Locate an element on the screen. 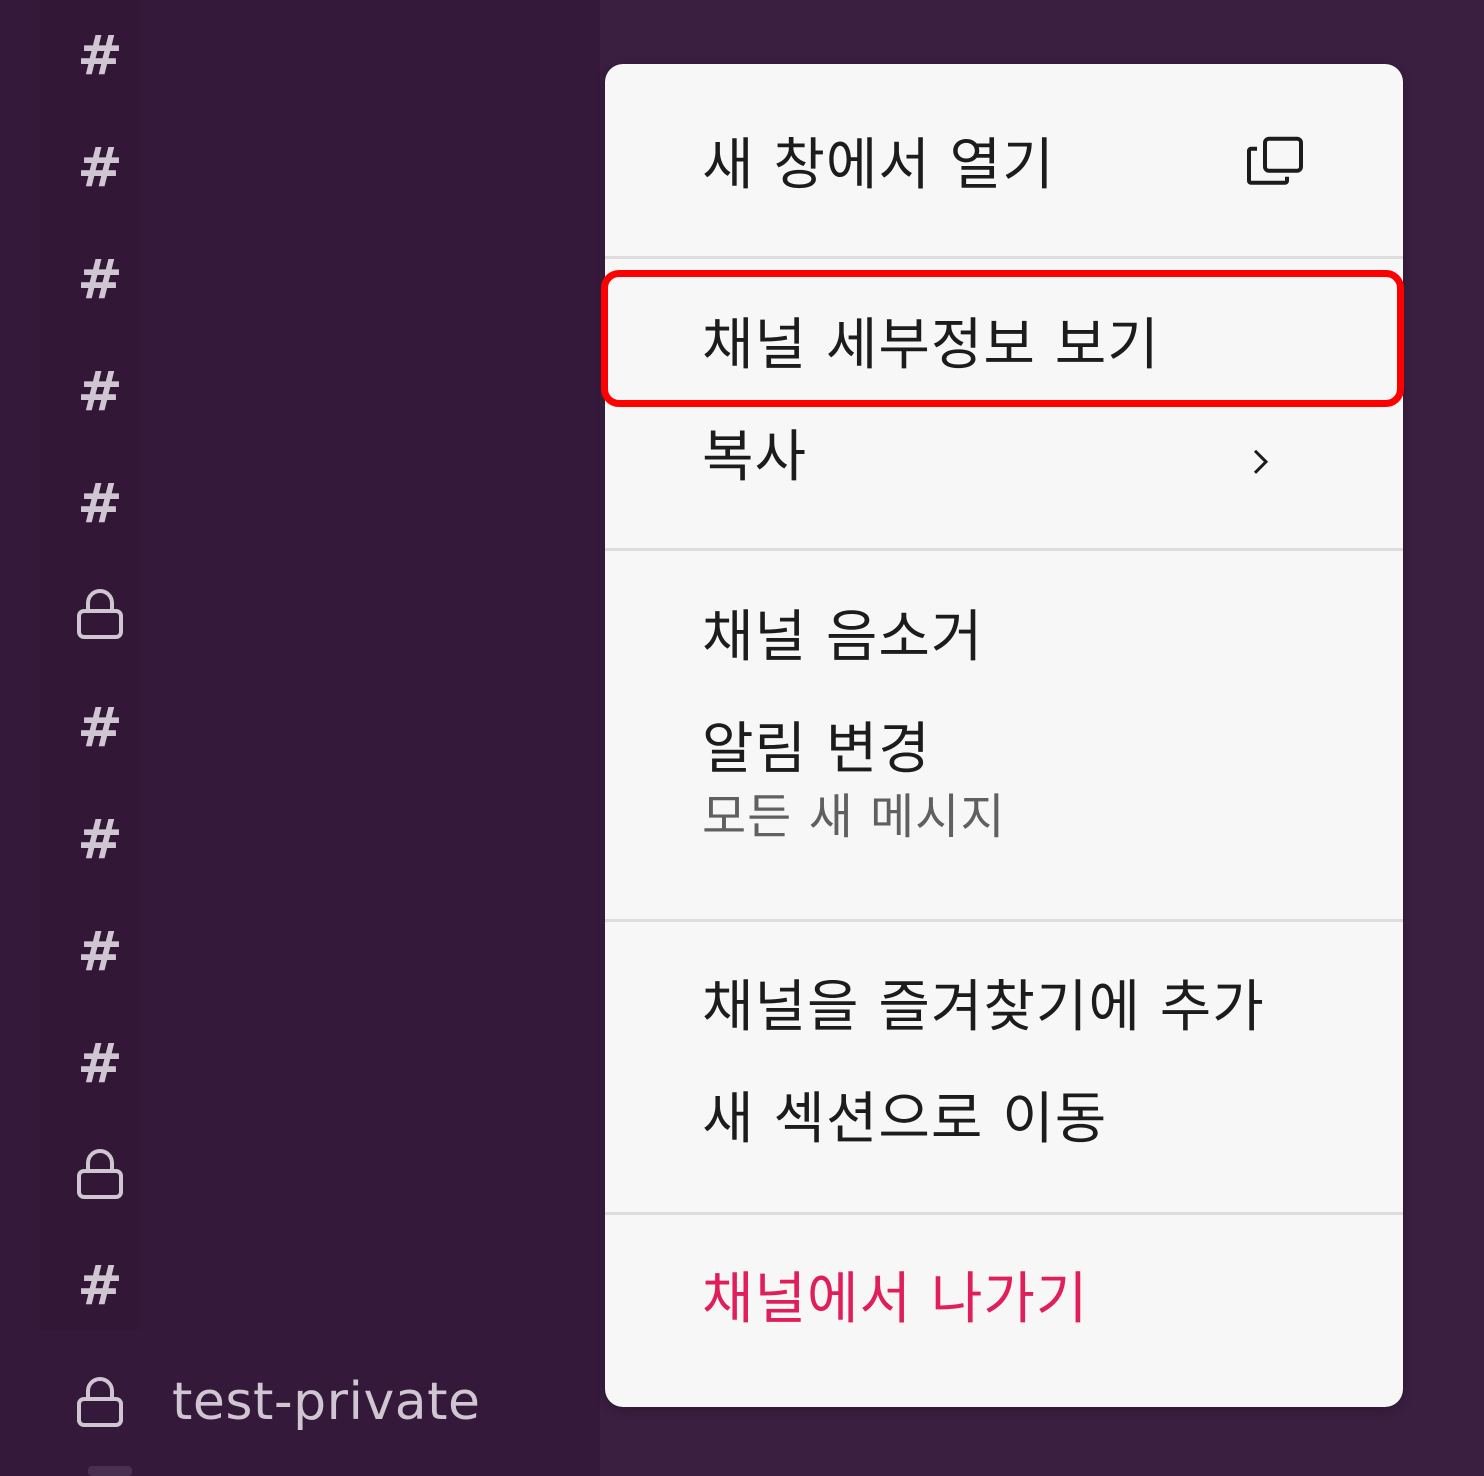  menu-item-change-notifications: 알림 변경 모든 새 메시지 is located at coordinates (1004, 781).